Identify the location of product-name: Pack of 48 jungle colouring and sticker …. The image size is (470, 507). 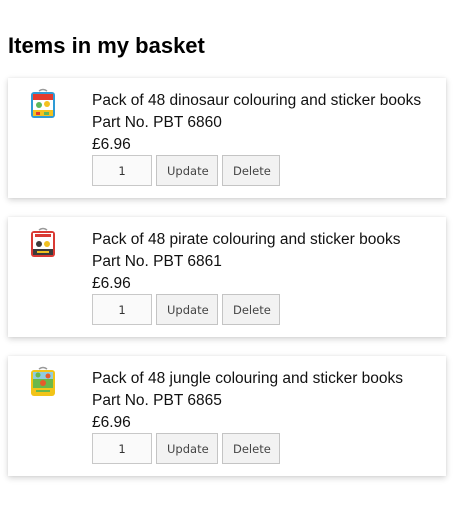
(267, 379).